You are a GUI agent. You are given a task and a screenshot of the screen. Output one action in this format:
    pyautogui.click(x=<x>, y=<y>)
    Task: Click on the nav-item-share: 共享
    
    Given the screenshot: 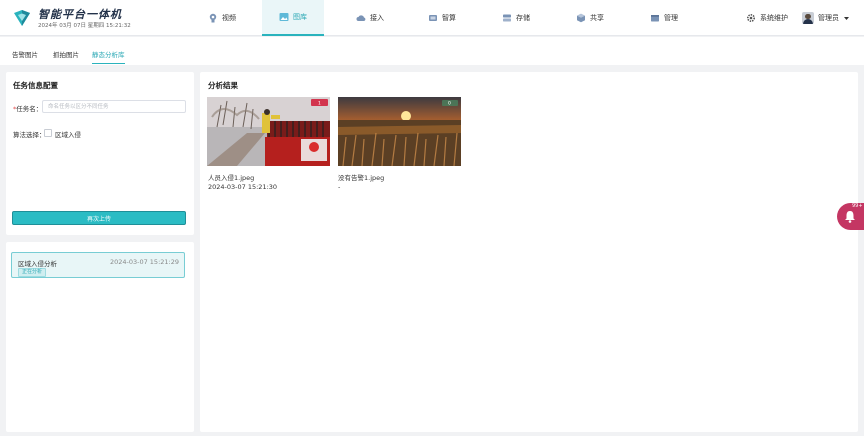 What is the action you would take?
    pyautogui.click(x=590, y=18)
    